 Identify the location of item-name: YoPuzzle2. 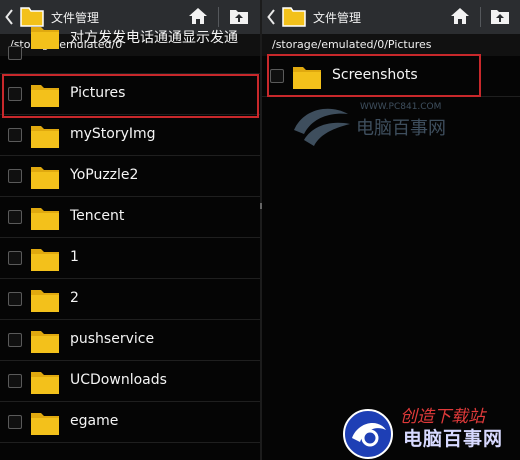
(104, 175).